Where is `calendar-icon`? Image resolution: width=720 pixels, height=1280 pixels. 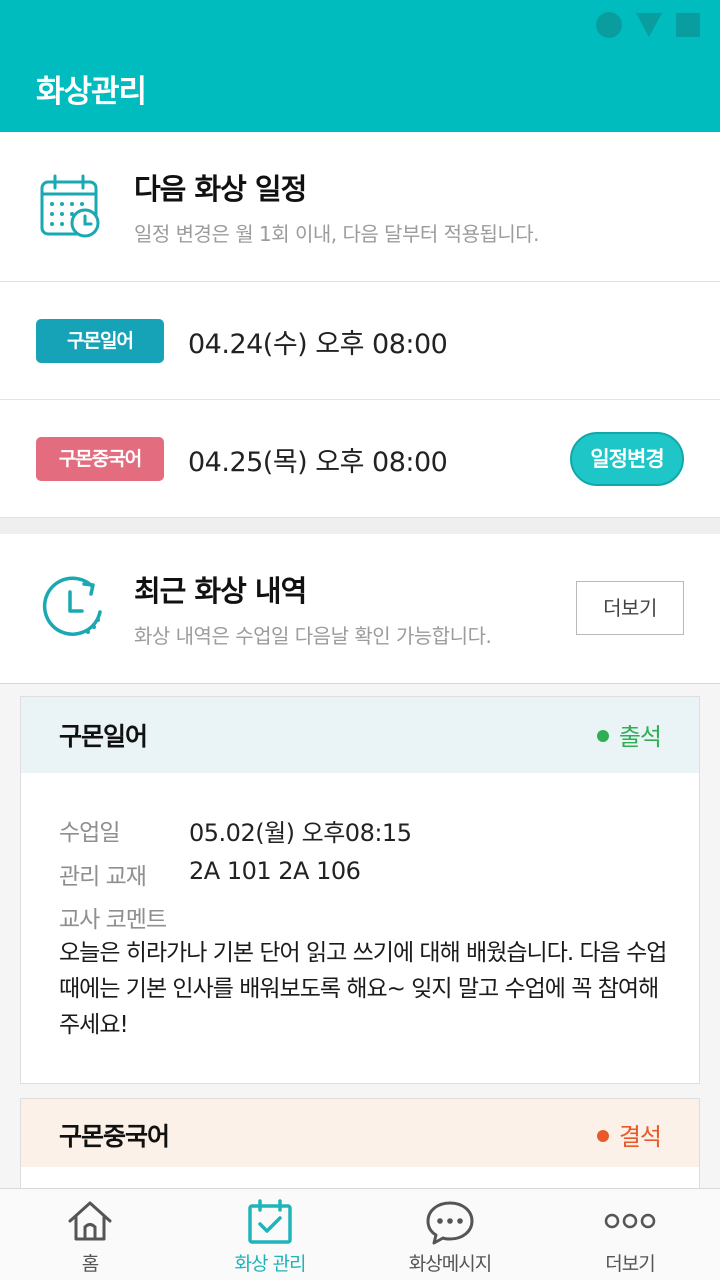
calendar-icon is located at coordinates (70, 206).